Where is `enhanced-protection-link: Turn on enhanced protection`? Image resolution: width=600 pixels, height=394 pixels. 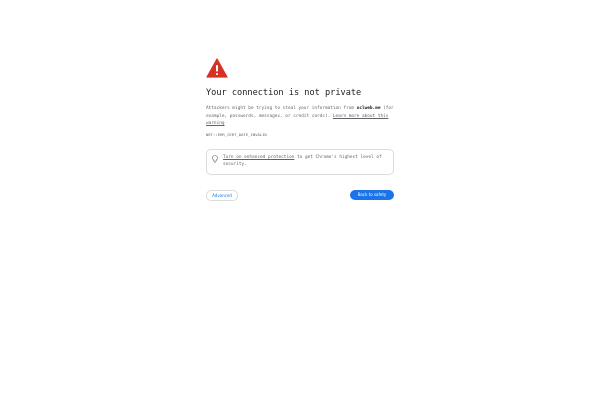
enhanced-protection-link: Turn on enhanced protection is located at coordinates (258, 157).